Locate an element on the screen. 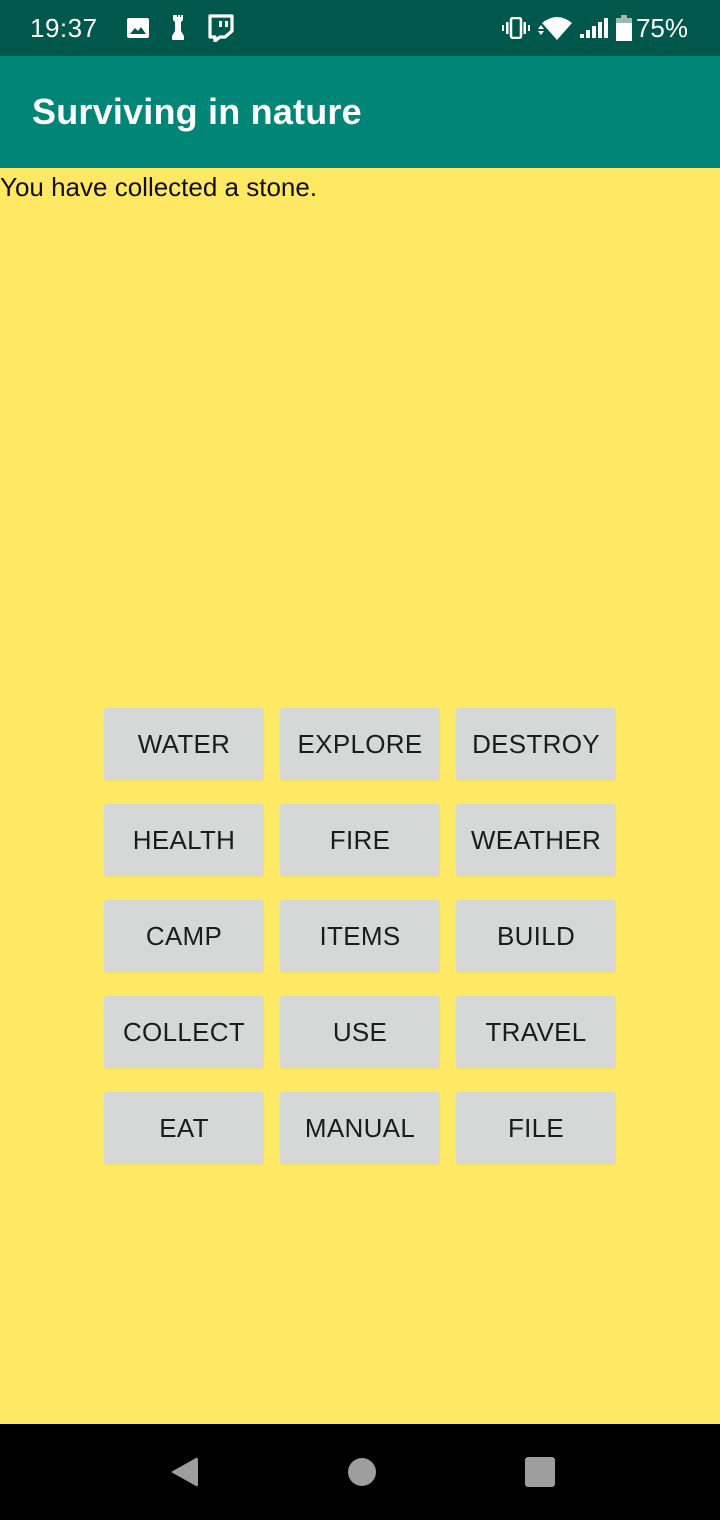 The height and width of the screenshot is (1520, 720). recents-icon is located at coordinates (540, 1472).